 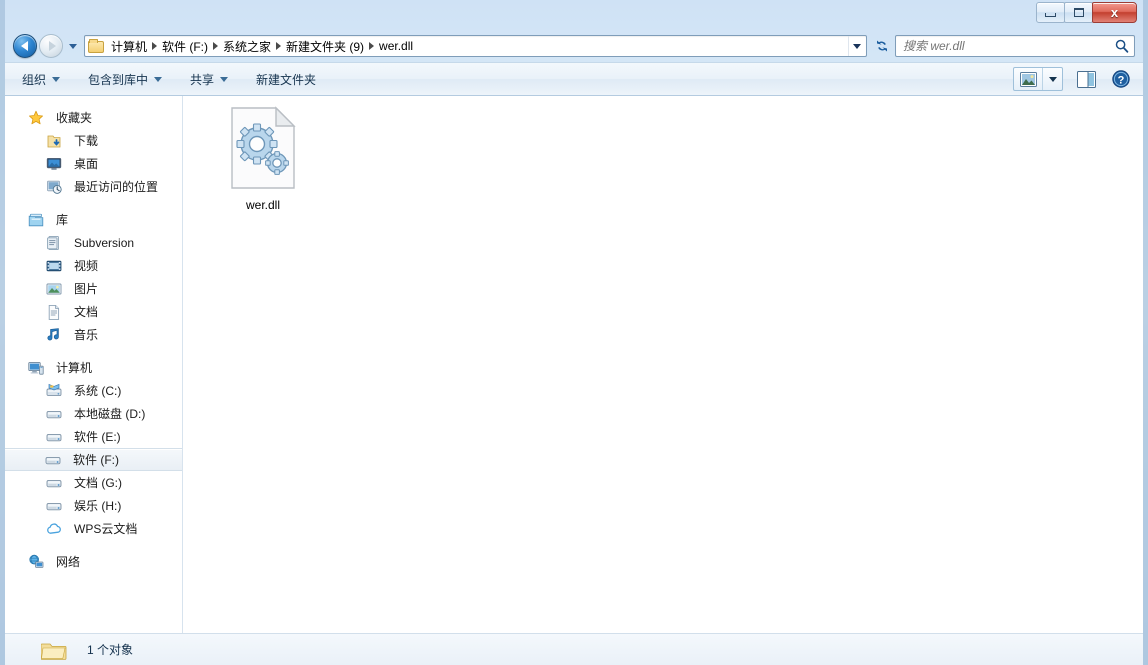 What do you see at coordinates (247, 46) in the screenshot?
I see `breadcrumb-item: 系统之家` at bounding box center [247, 46].